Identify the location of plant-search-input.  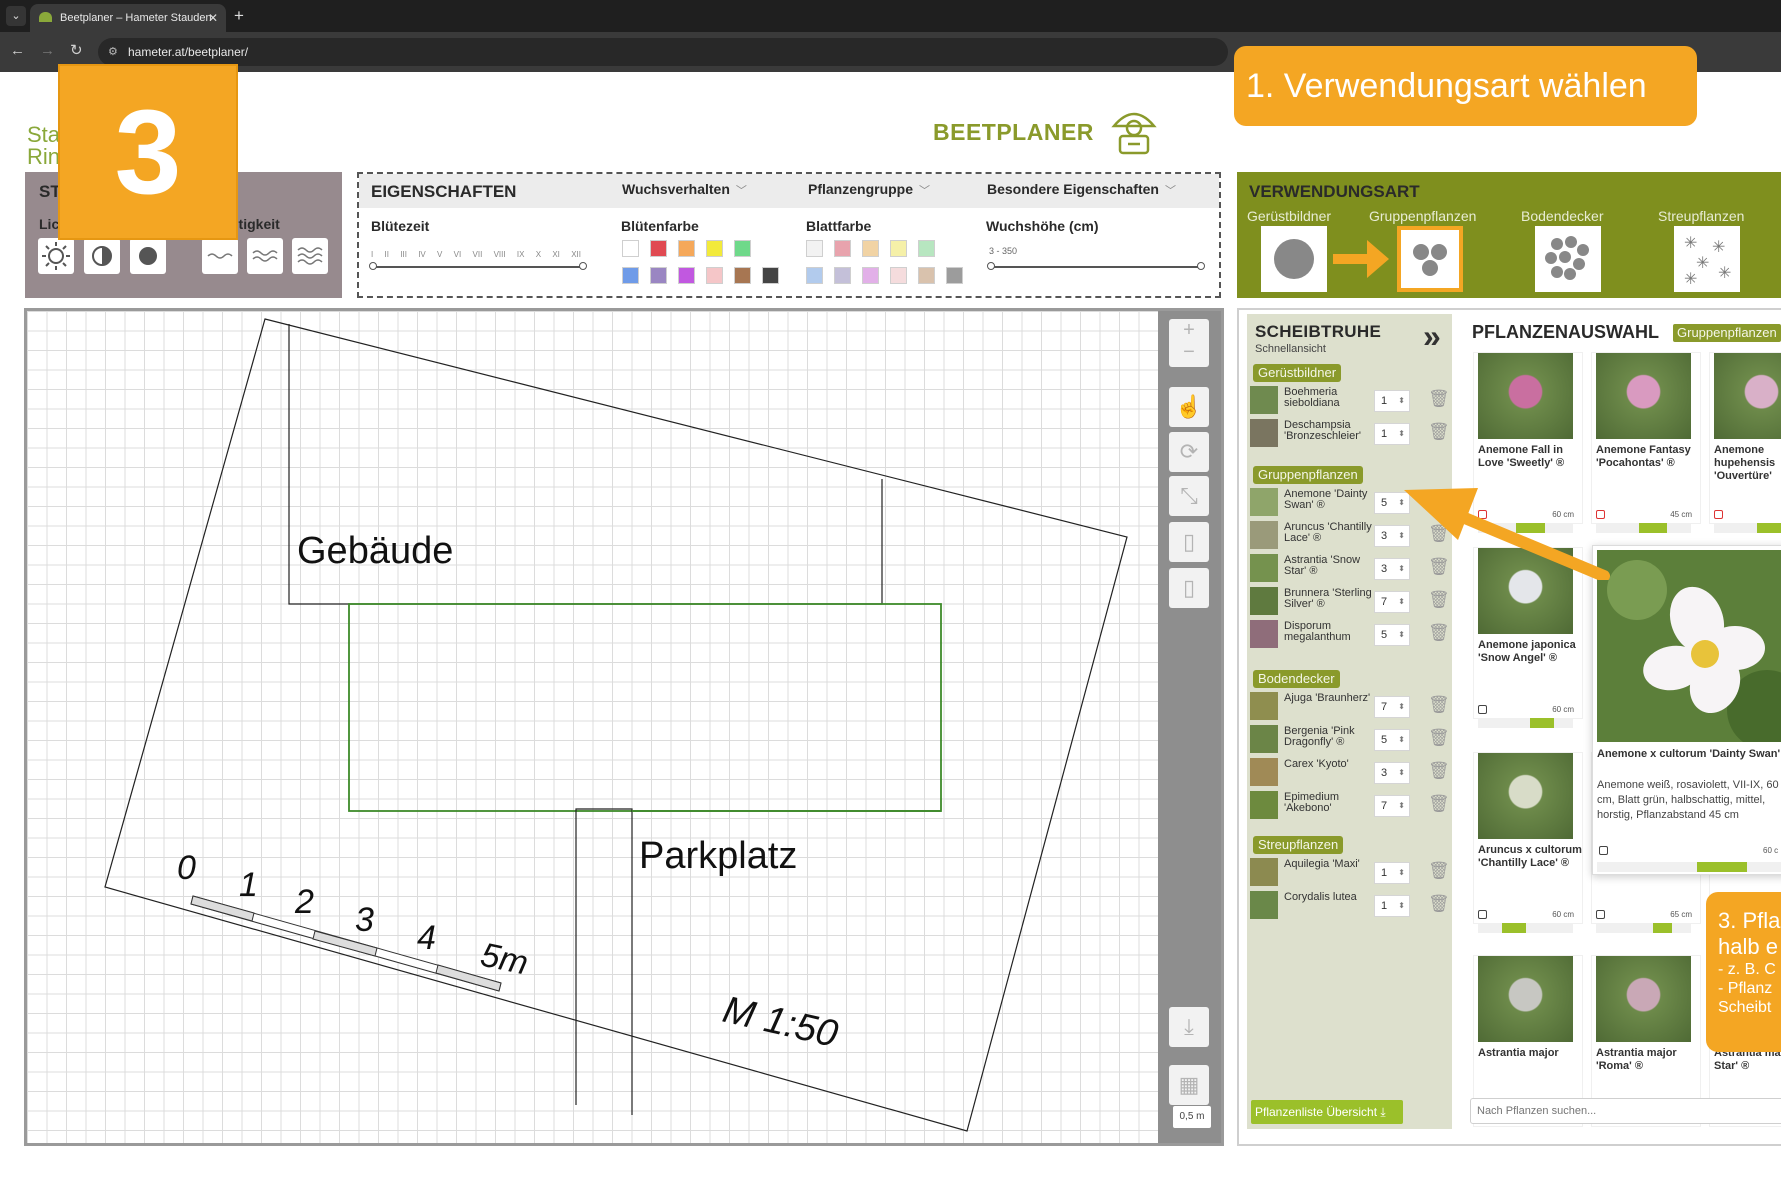
(1625, 1111).